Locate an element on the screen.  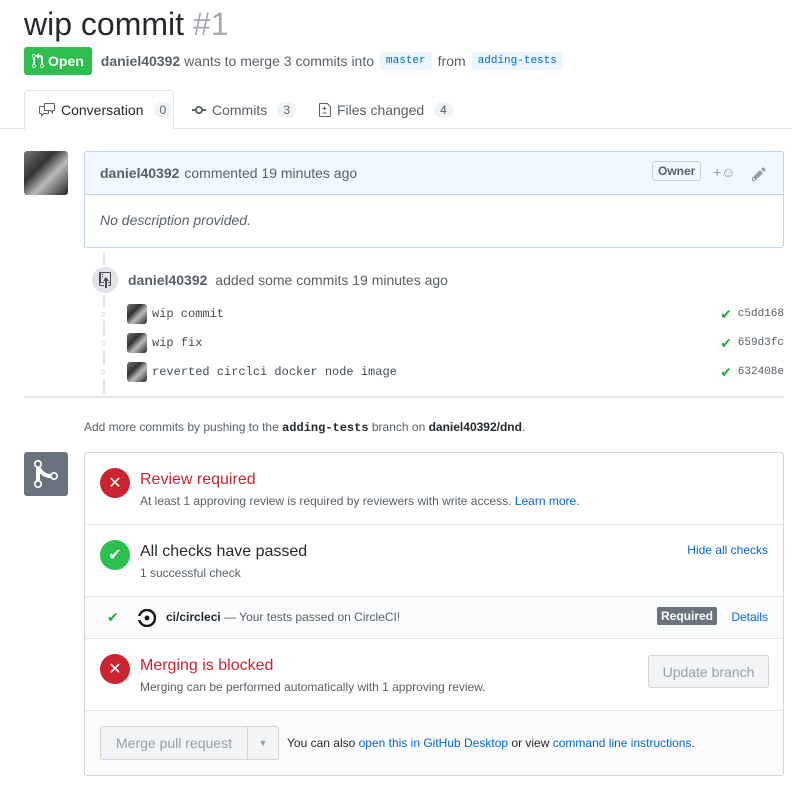
state-badge: Open is located at coordinates (58, 61).